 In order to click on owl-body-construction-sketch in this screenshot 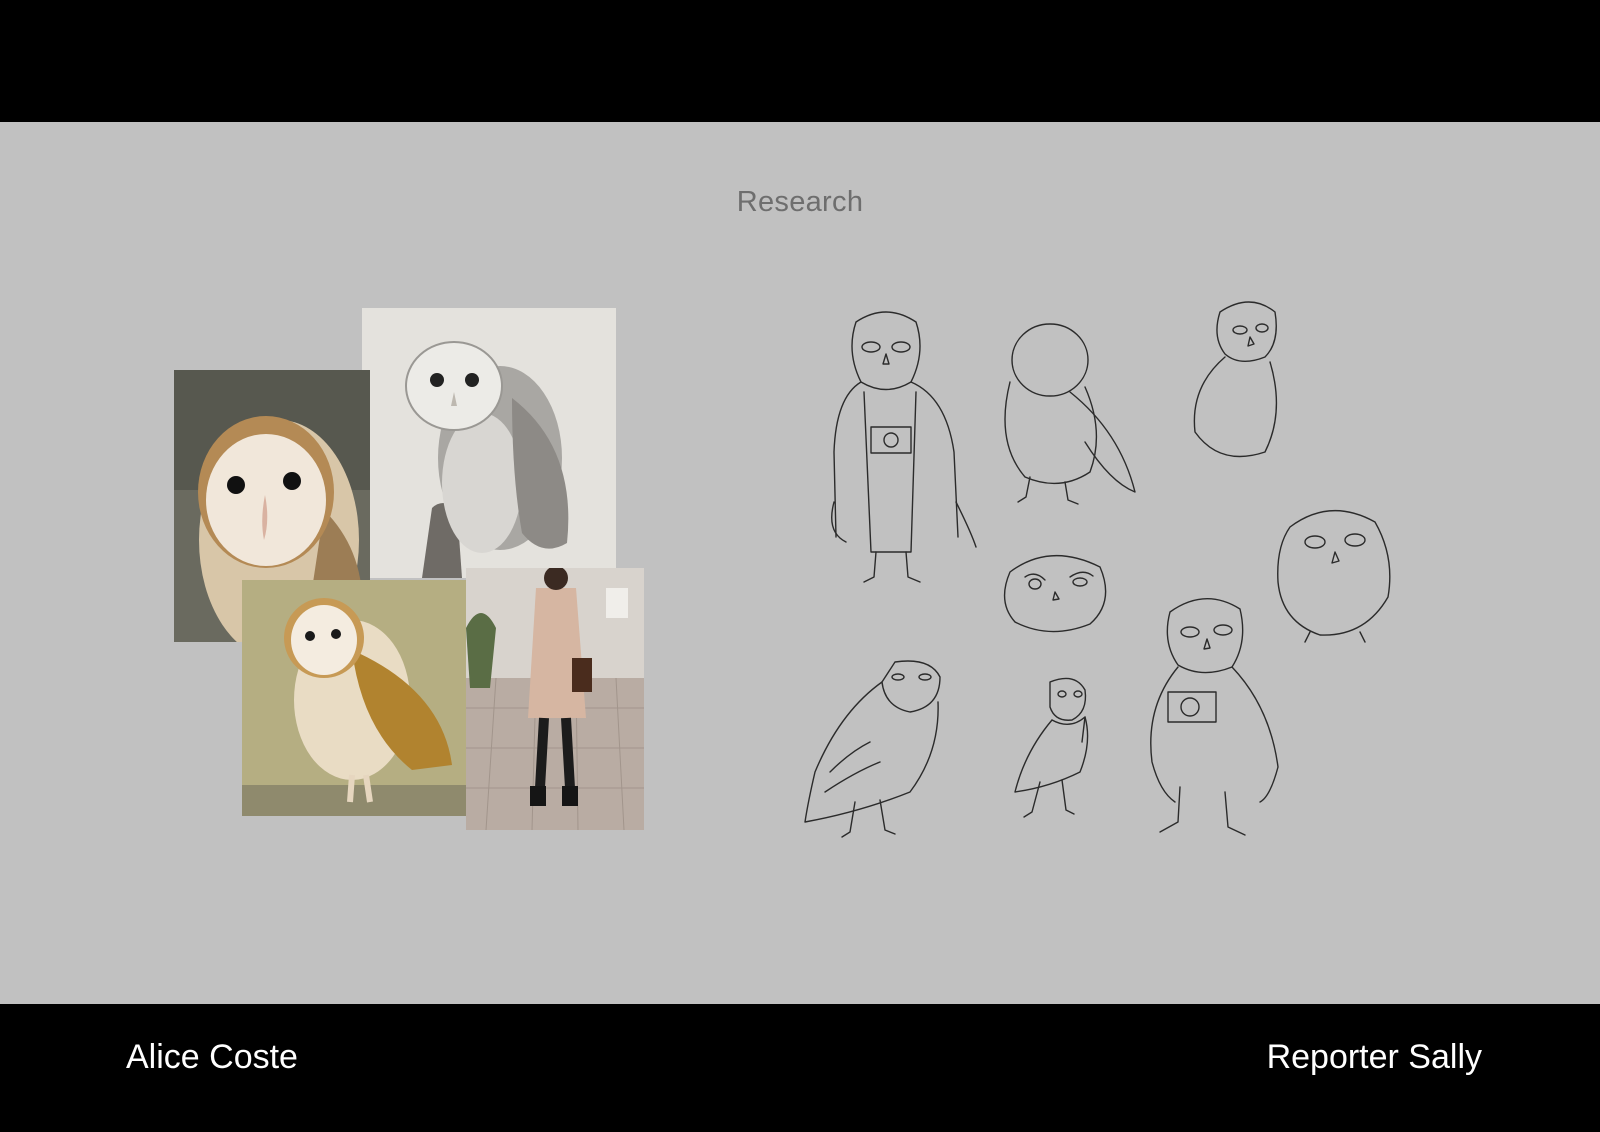, I will do `click(1065, 414)`.